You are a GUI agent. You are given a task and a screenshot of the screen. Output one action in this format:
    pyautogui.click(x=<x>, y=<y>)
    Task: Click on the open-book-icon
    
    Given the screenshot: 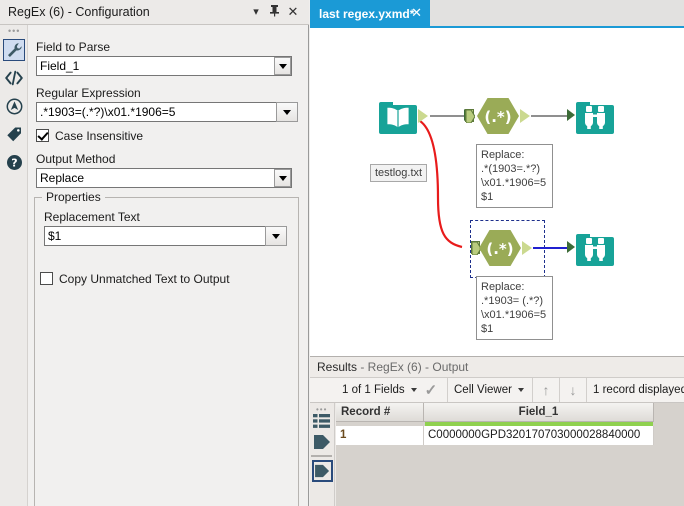 What is the action you would take?
    pyautogui.click(x=398, y=118)
    